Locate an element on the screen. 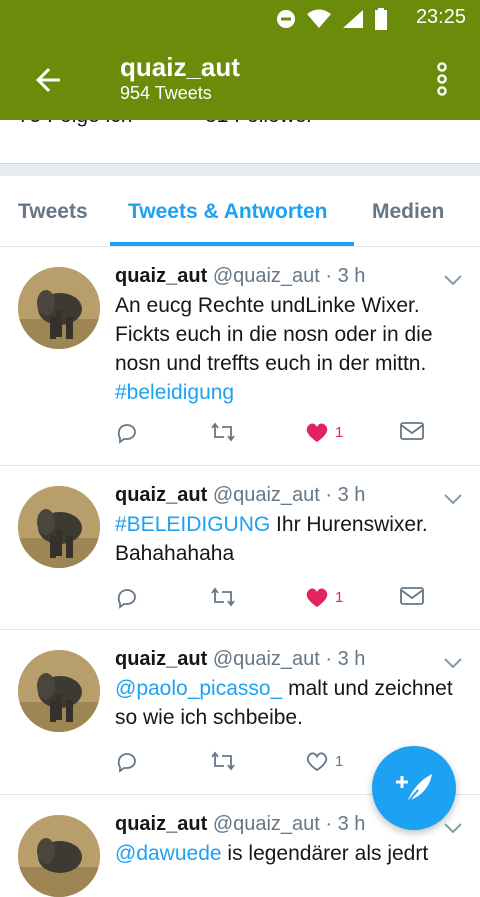 Image resolution: width=480 pixels, height=897 pixels. tweet-text: #BELEIDIGUNG Ihr Hurenswixer. Bahahahaha is located at coordinates (271, 539).